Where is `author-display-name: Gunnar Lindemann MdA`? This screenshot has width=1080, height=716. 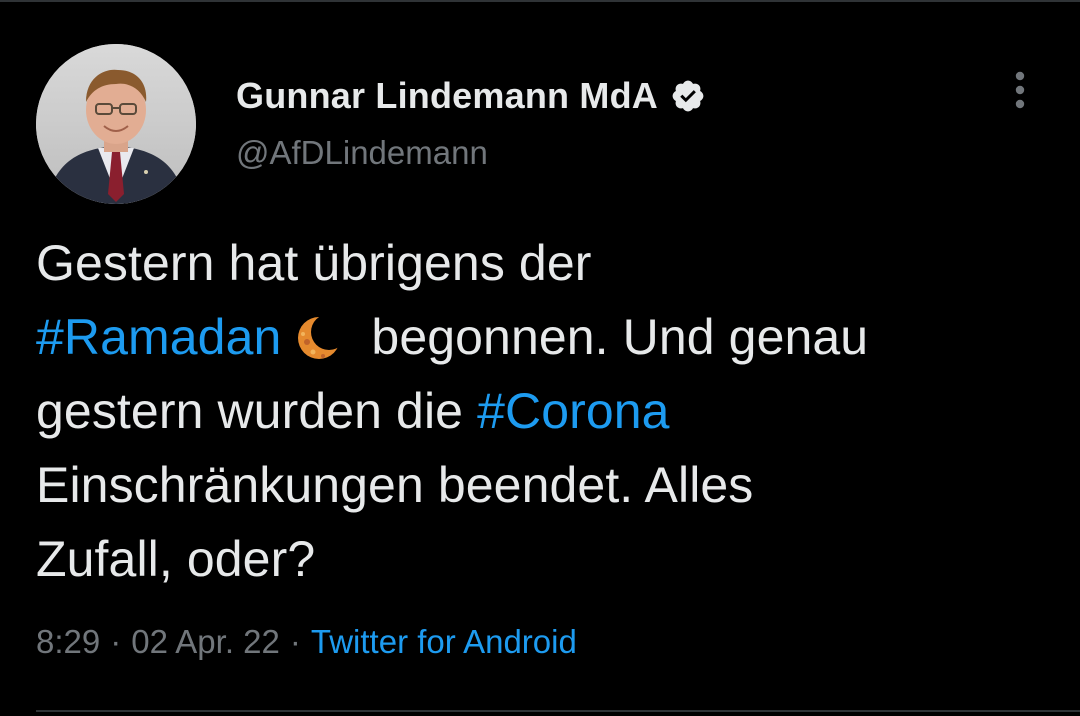
author-display-name: Gunnar Lindemann MdA is located at coordinates (447, 96).